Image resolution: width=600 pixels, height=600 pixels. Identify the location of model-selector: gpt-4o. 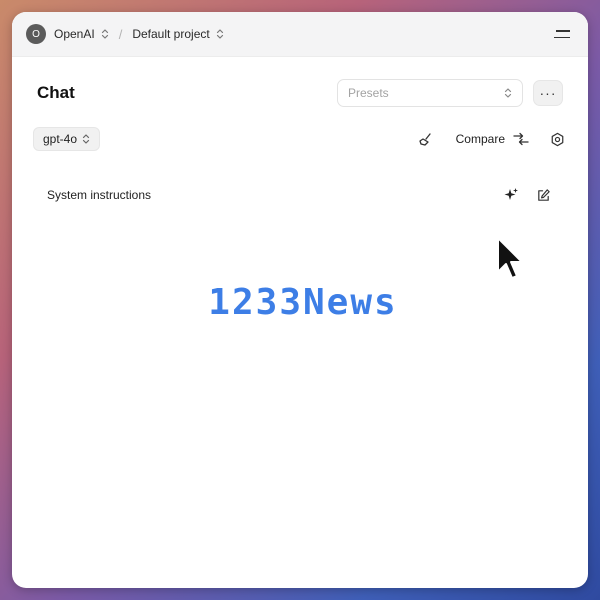
(67, 139).